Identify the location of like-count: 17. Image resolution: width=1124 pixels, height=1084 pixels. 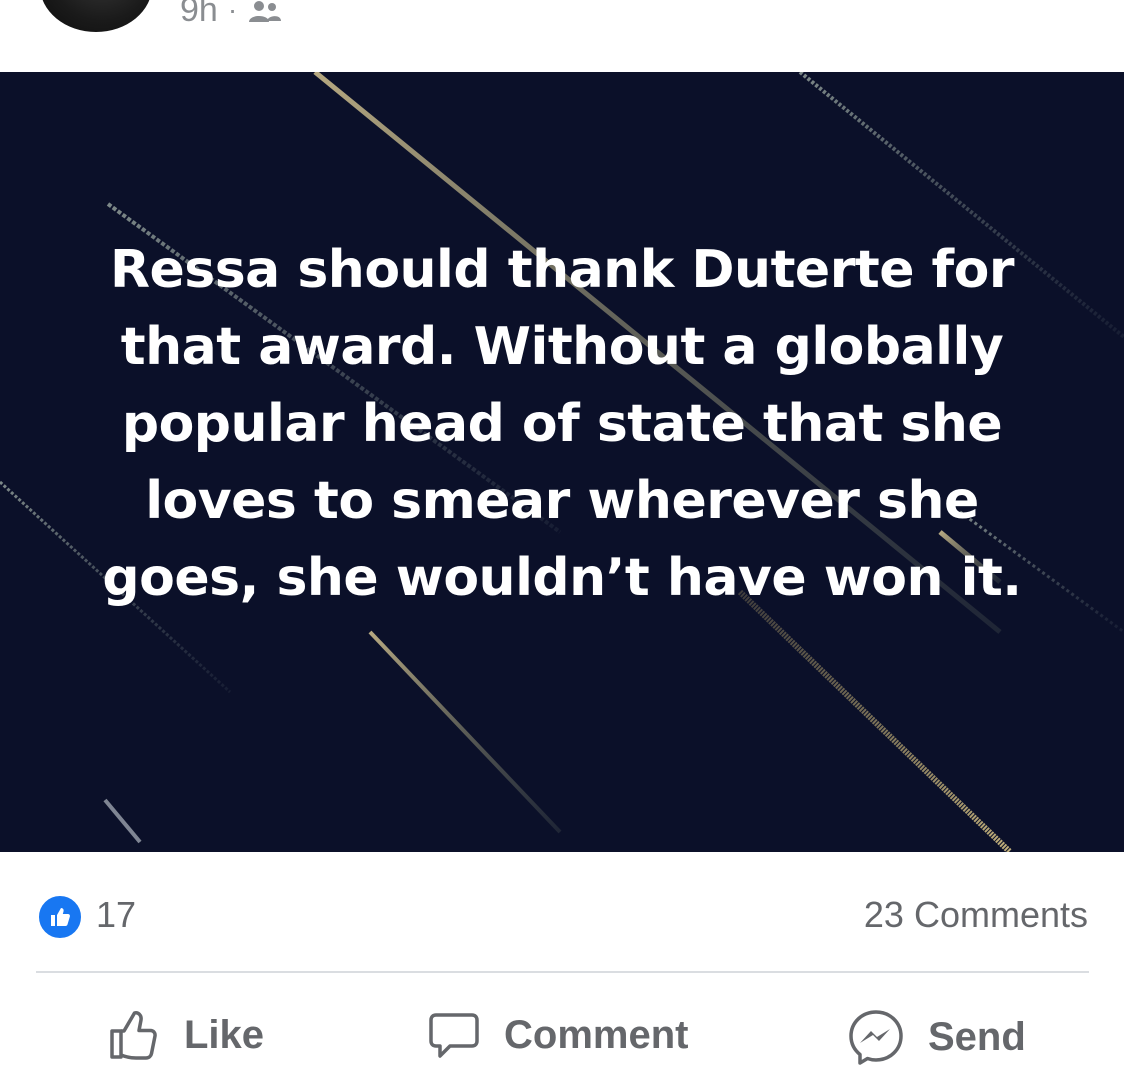
(116, 915).